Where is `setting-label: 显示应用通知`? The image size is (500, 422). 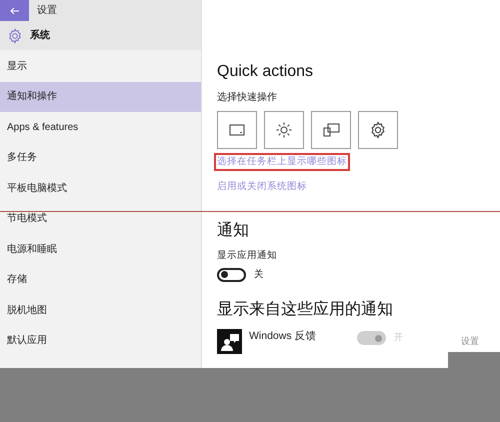 setting-label: 显示应用通知 is located at coordinates (247, 255).